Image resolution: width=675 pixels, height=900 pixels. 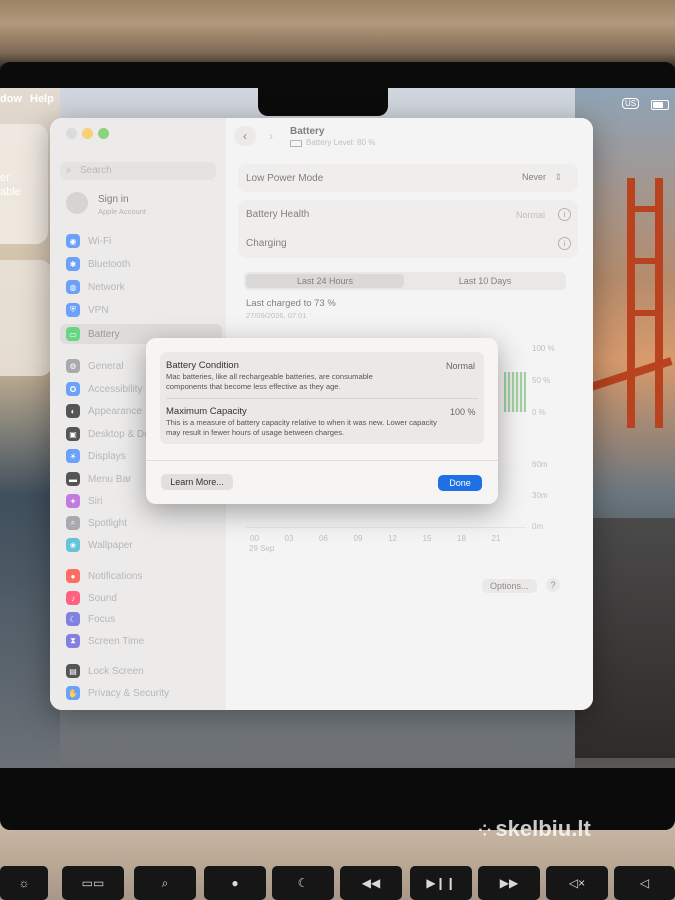 I want to click on input-source-indicator: US, so click(x=631, y=103).